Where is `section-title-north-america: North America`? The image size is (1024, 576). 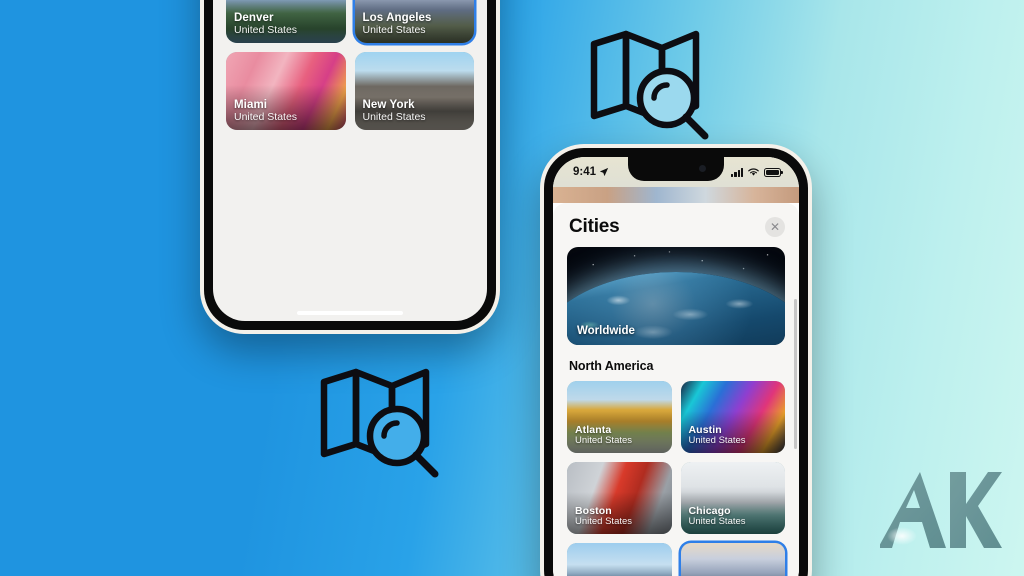
section-title-north-america: North America is located at coordinates (611, 366).